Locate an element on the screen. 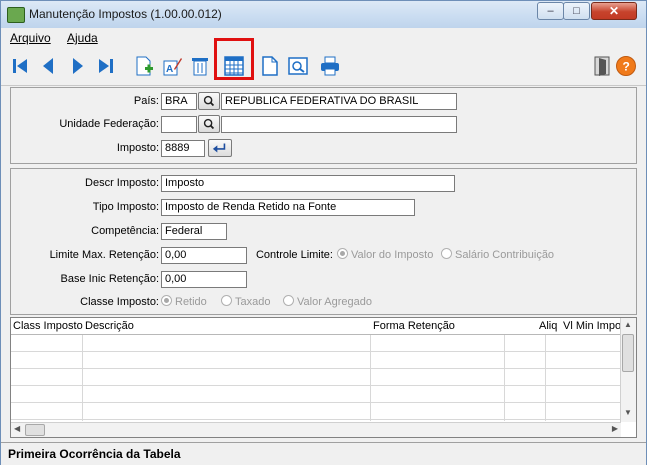 The height and width of the screenshot is (465, 647). imposto-label: Imposto: is located at coordinates (137, 148).